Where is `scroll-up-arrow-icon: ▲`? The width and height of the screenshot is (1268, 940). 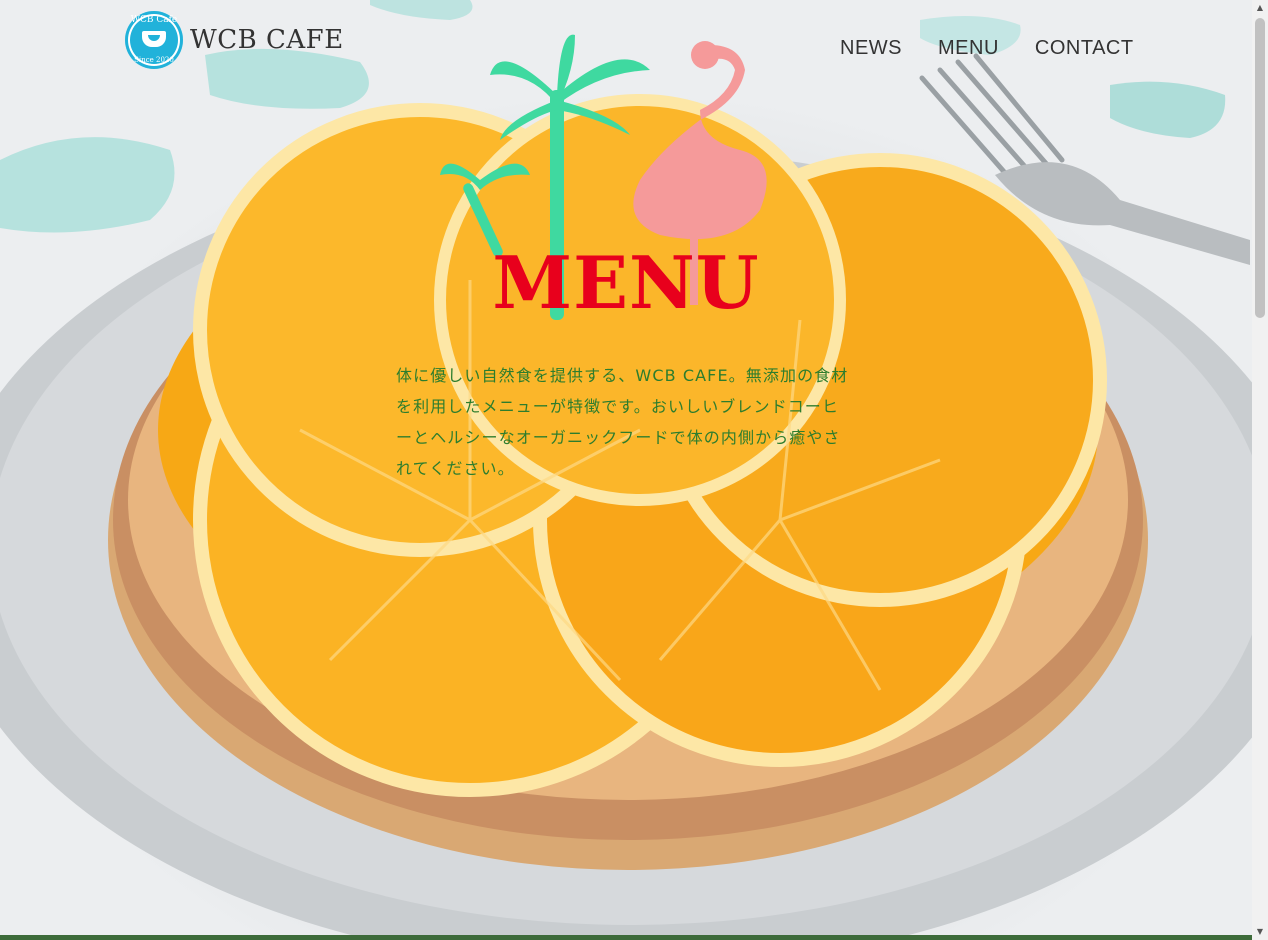
scroll-up-arrow-icon: ▲ is located at coordinates (1260, 8).